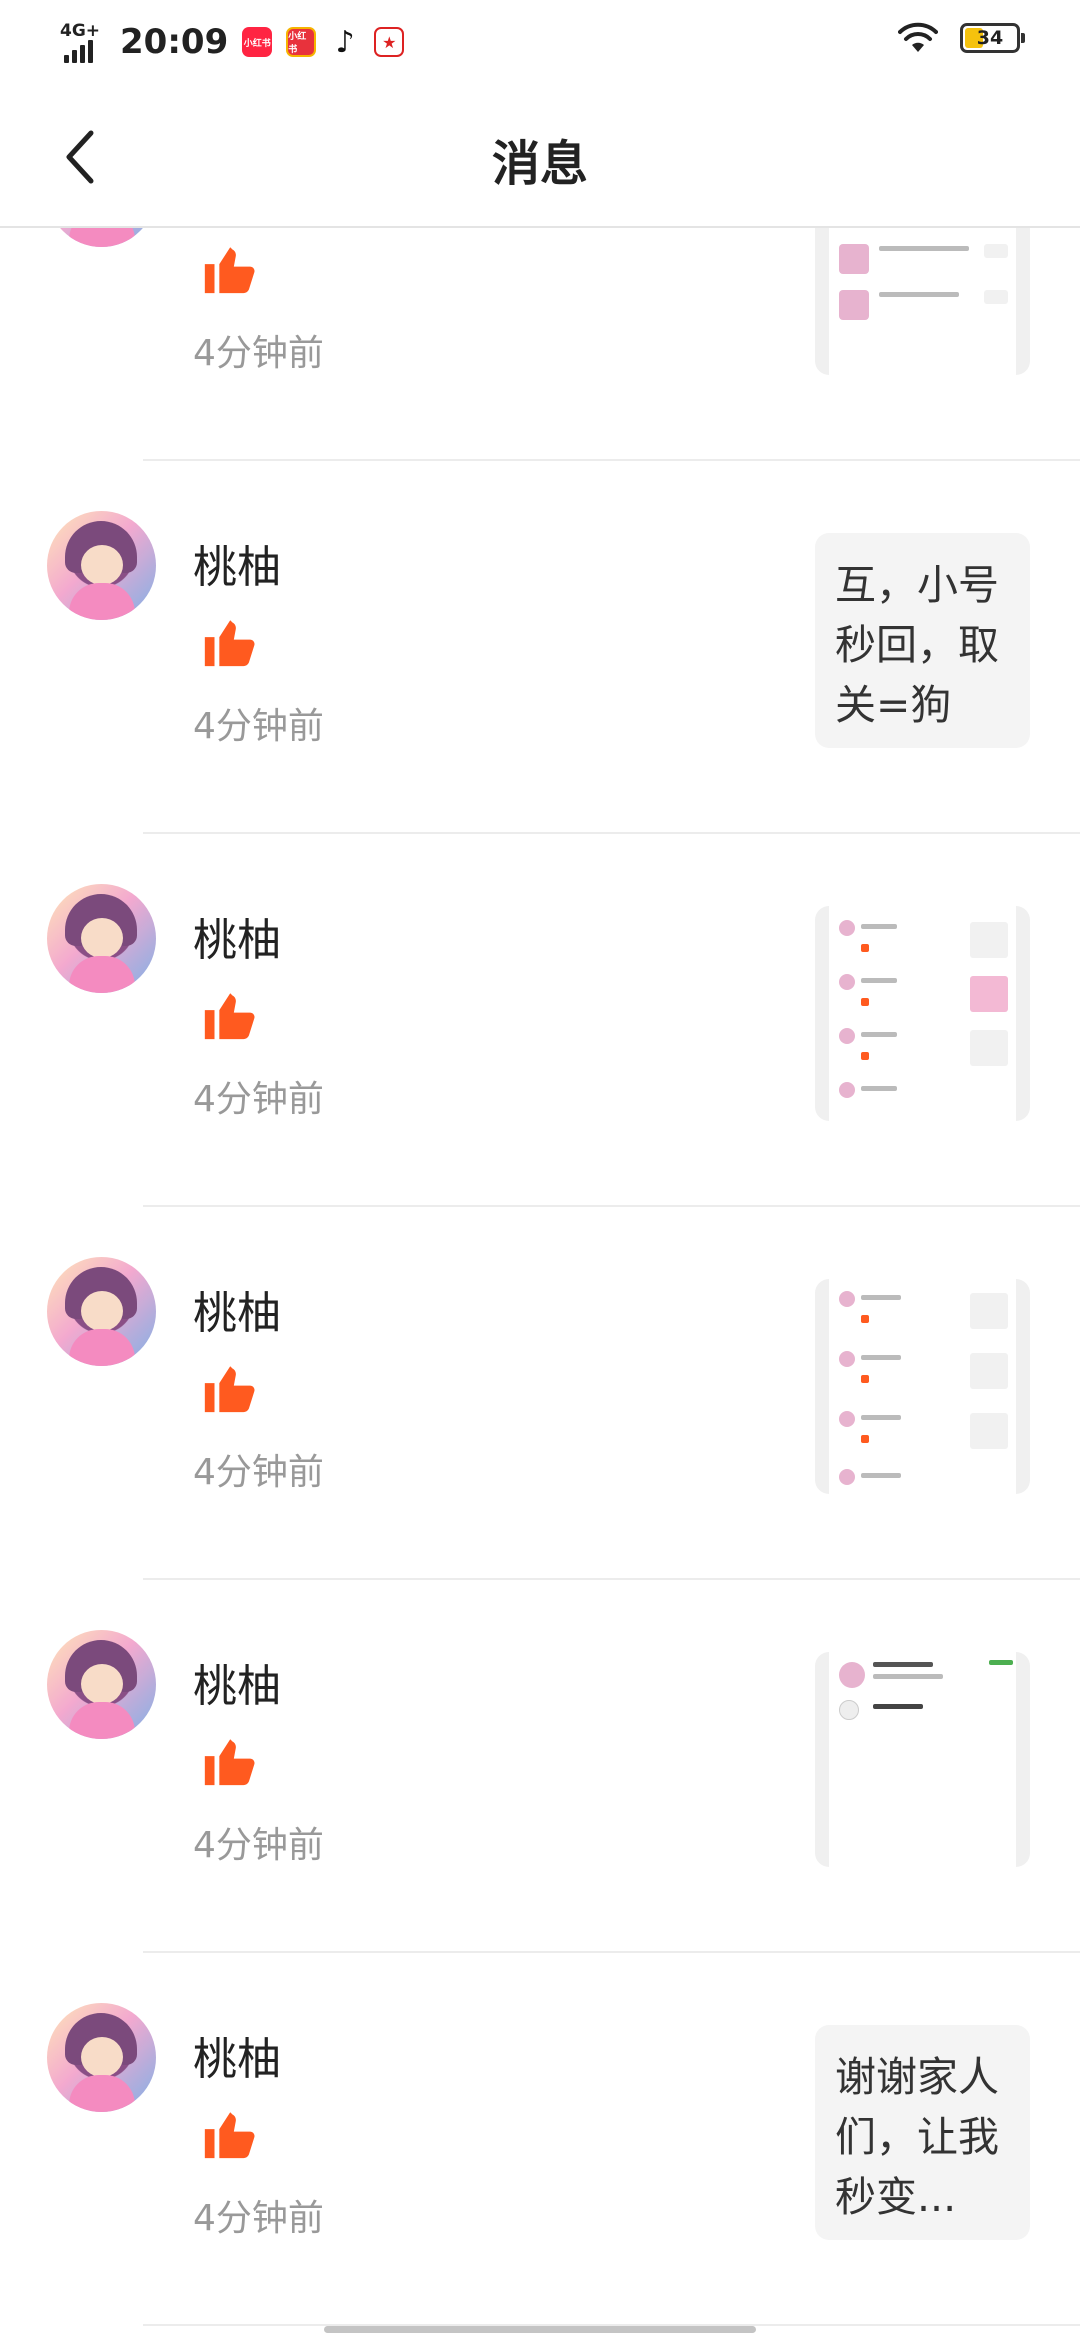 This screenshot has height=2340, width=1080. I want to click on battery-level: 34, so click(990, 38).